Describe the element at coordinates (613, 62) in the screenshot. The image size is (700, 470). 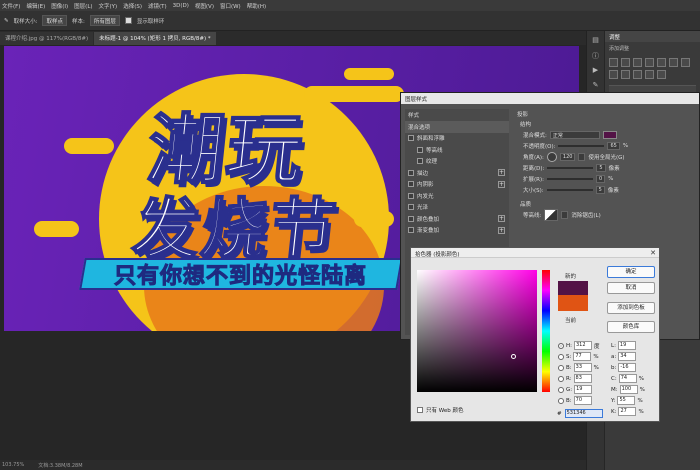
I see `brightness-icon` at that location.